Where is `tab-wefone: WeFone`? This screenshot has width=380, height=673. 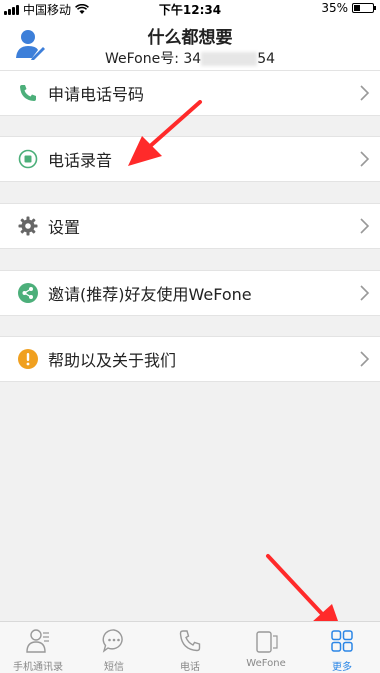 tab-wefone: WeFone is located at coordinates (266, 647).